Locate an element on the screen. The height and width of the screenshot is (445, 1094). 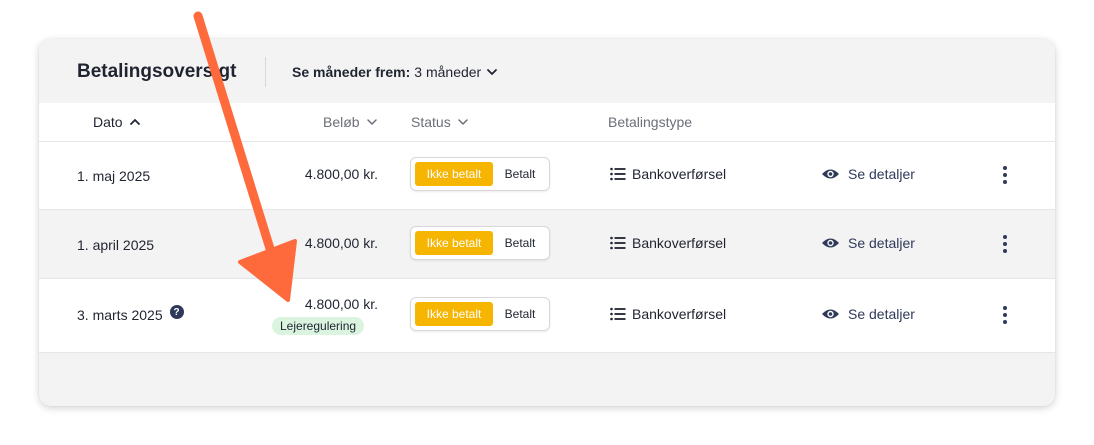
page-title: Betalingsoversigt is located at coordinates (157, 71).